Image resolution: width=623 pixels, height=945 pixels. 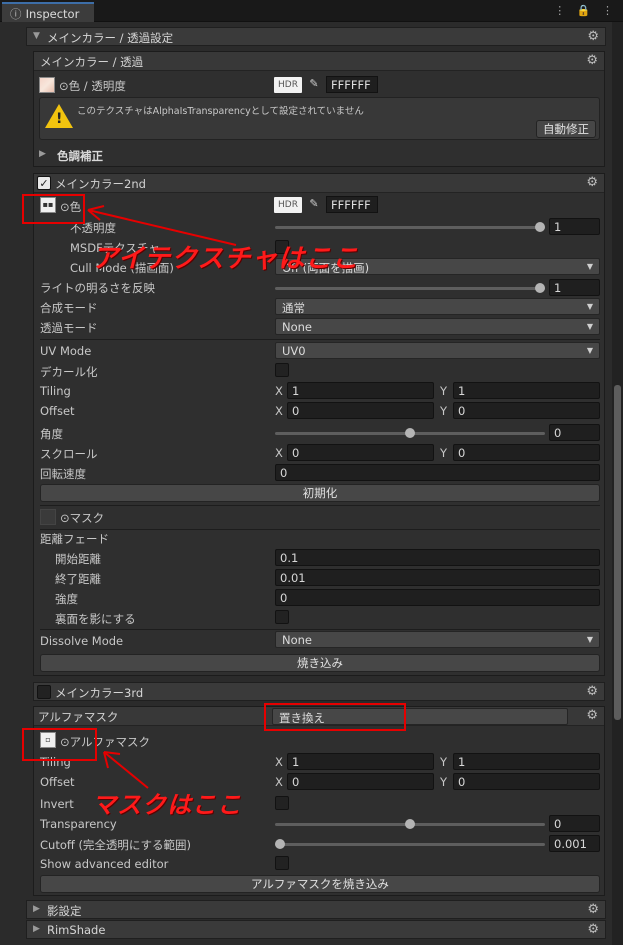 What do you see at coordinates (574, 823) in the screenshot?
I see `transparency-field: 0` at bounding box center [574, 823].